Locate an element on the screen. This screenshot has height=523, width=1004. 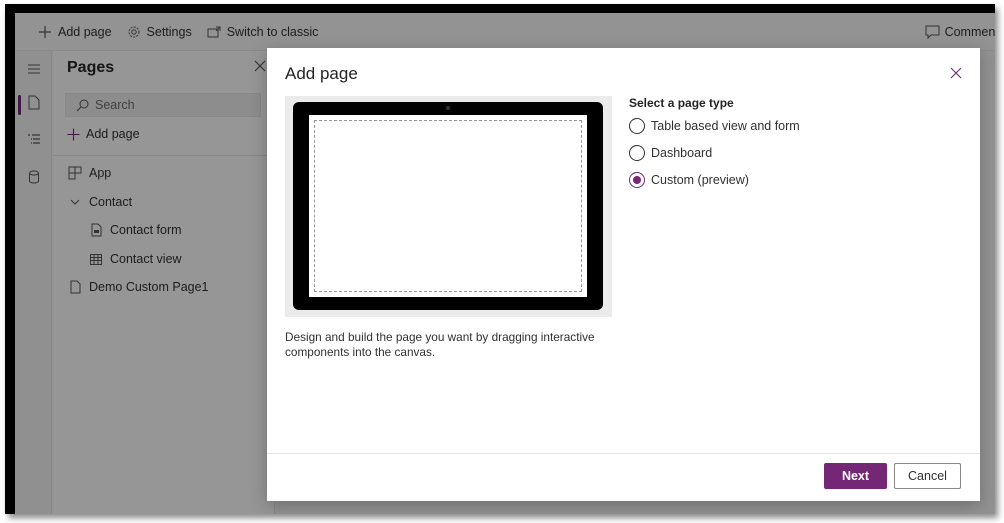
radio-button-selected is located at coordinates (637, 180).